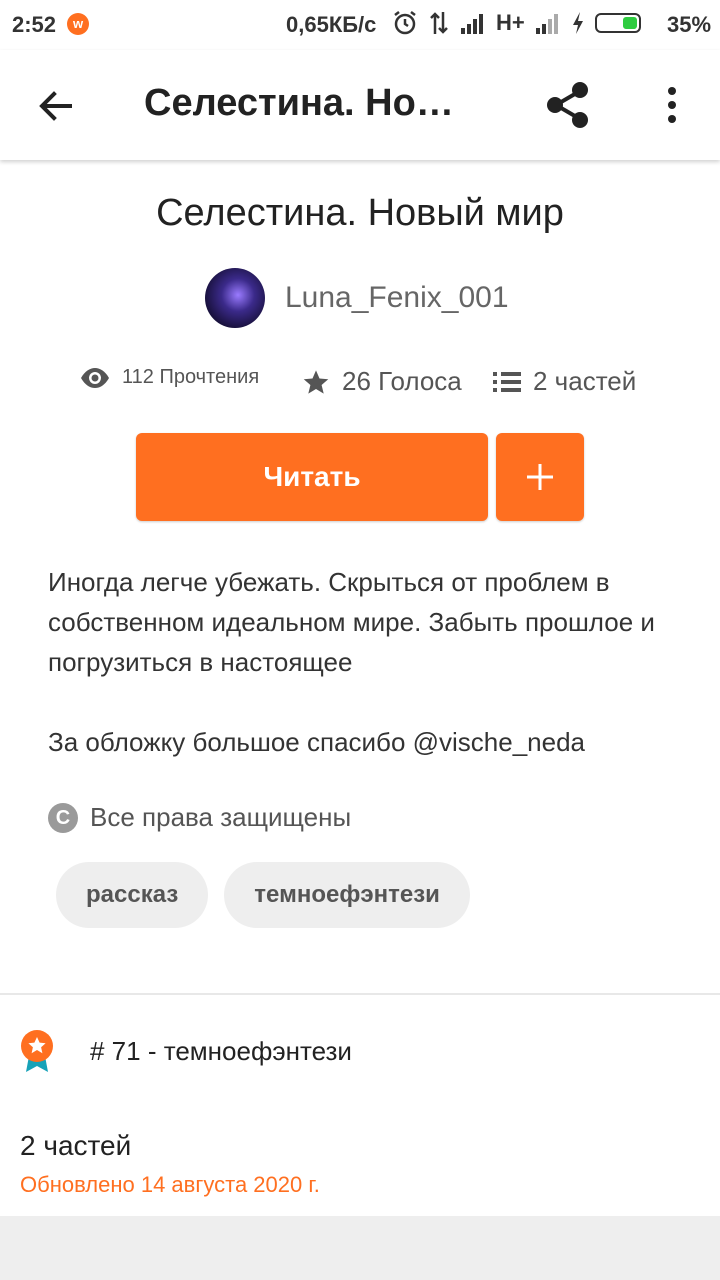  What do you see at coordinates (235, 298) in the screenshot?
I see `avatar` at bounding box center [235, 298].